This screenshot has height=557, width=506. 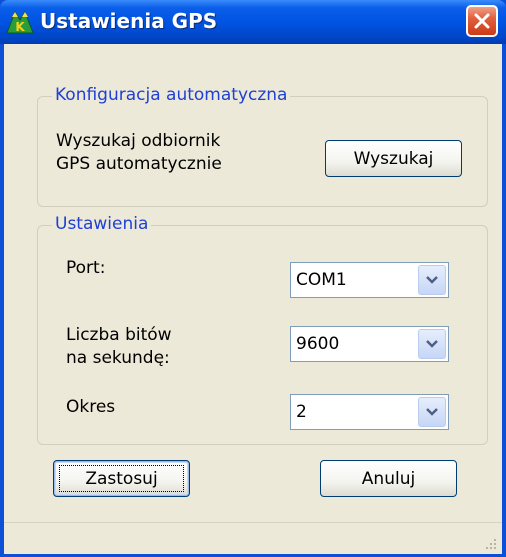 I want to click on search-button: Wyszukaj, so click(x=393, y=158).